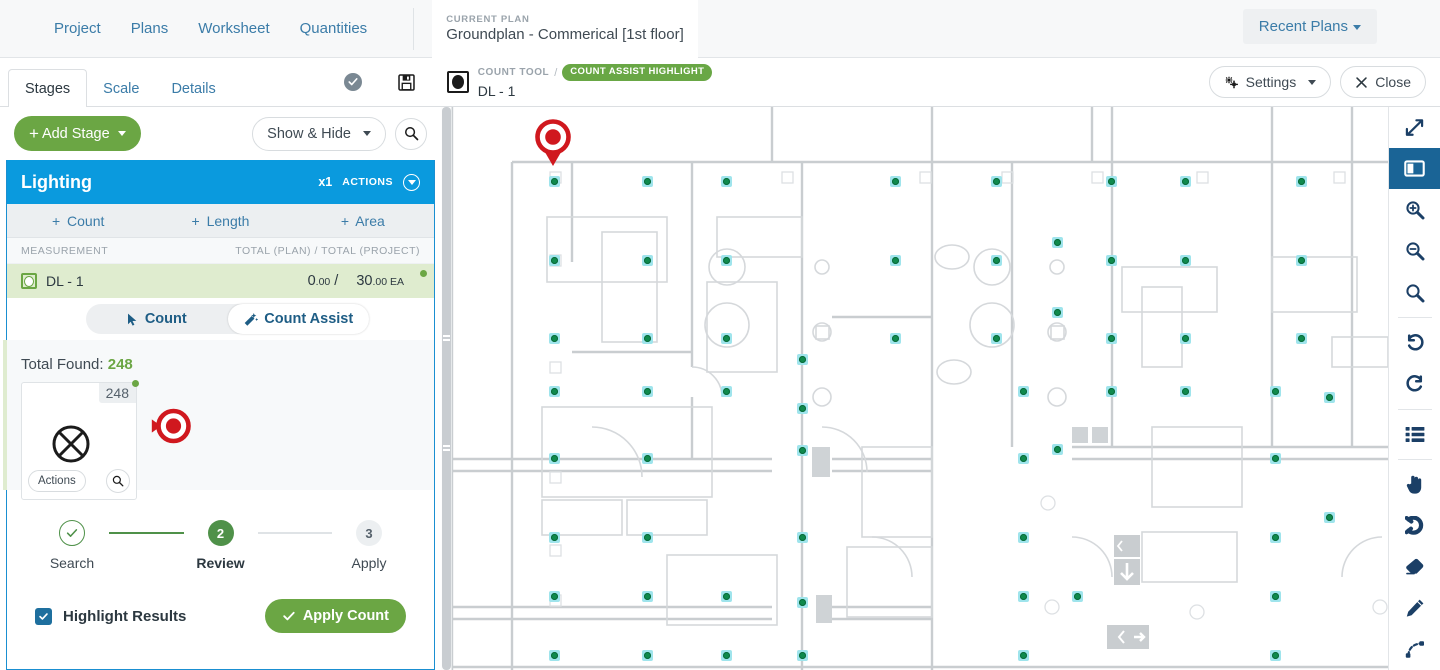 This screenshot has width=1440, height=670. I want to click on curve-icon, so click(1414, 649).